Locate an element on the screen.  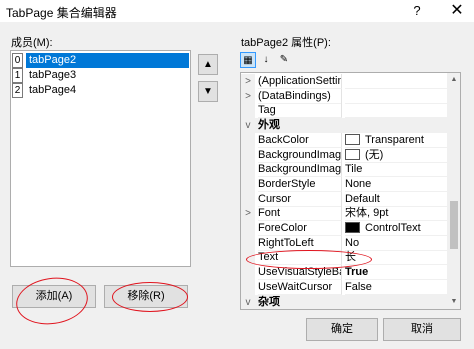
close-icon: ✕ is located at coordinates (457, 11).